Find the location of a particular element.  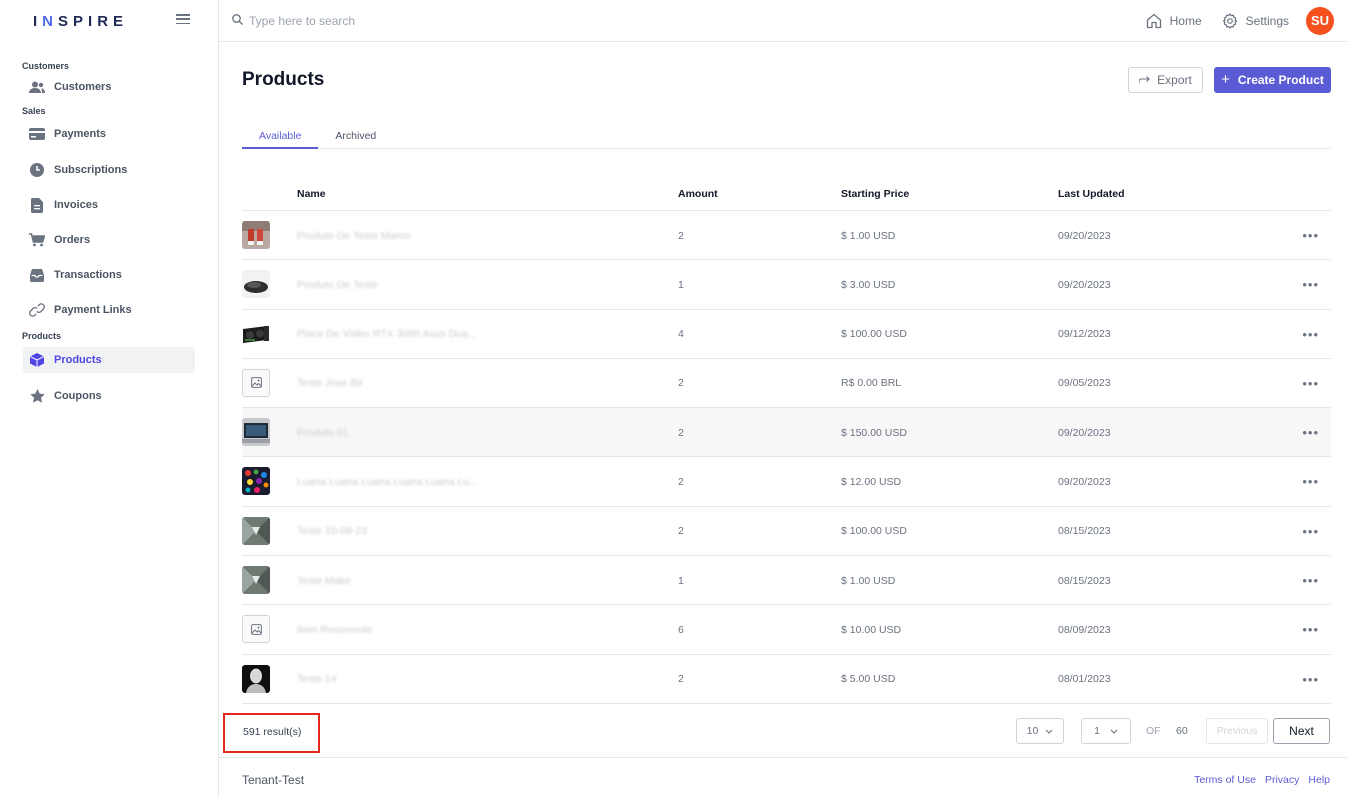

sidebar-item-customers: Customers is located at coordinates (109, 87).